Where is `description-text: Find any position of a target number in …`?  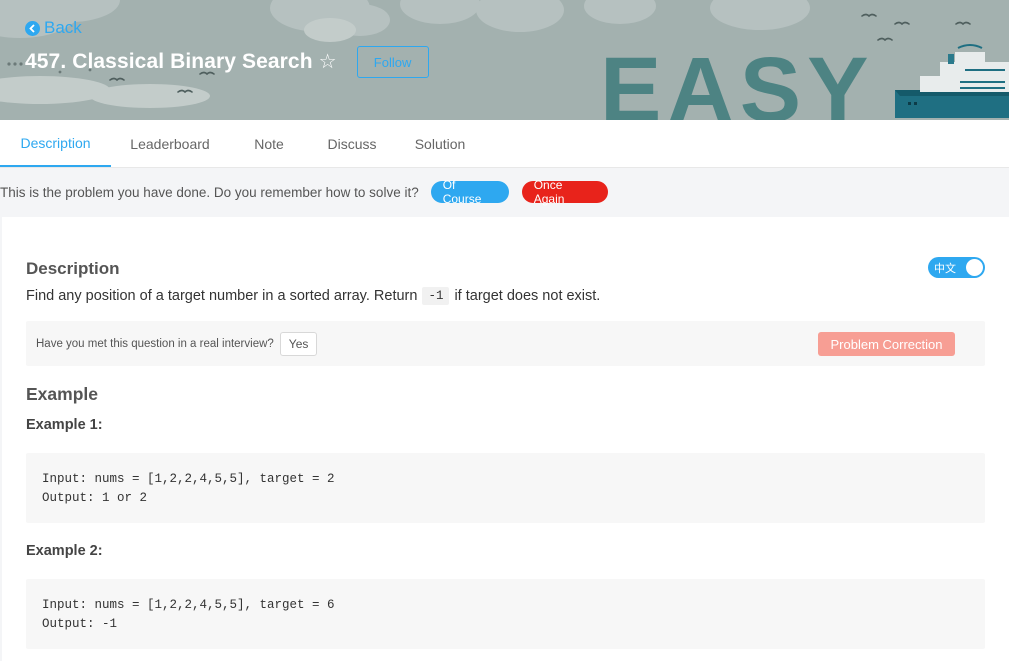 description-text: Find any position of a target number in … is located at coordinates (313, 296).